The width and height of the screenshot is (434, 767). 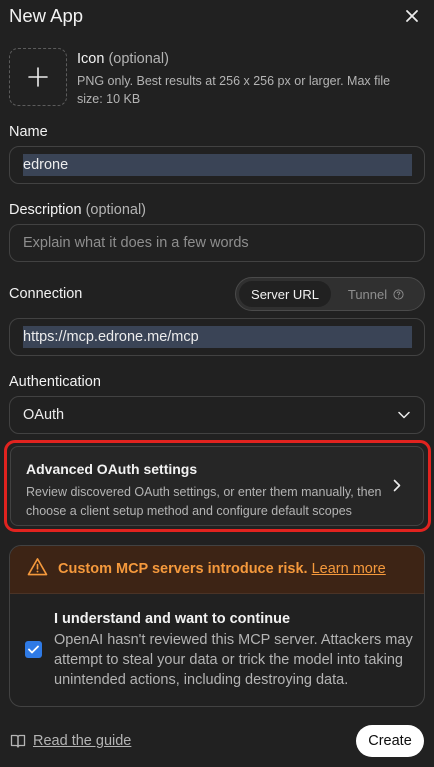 I want to click on advanced-oauth-title: Advanced OAuth settings, so click(x=112, y=469).